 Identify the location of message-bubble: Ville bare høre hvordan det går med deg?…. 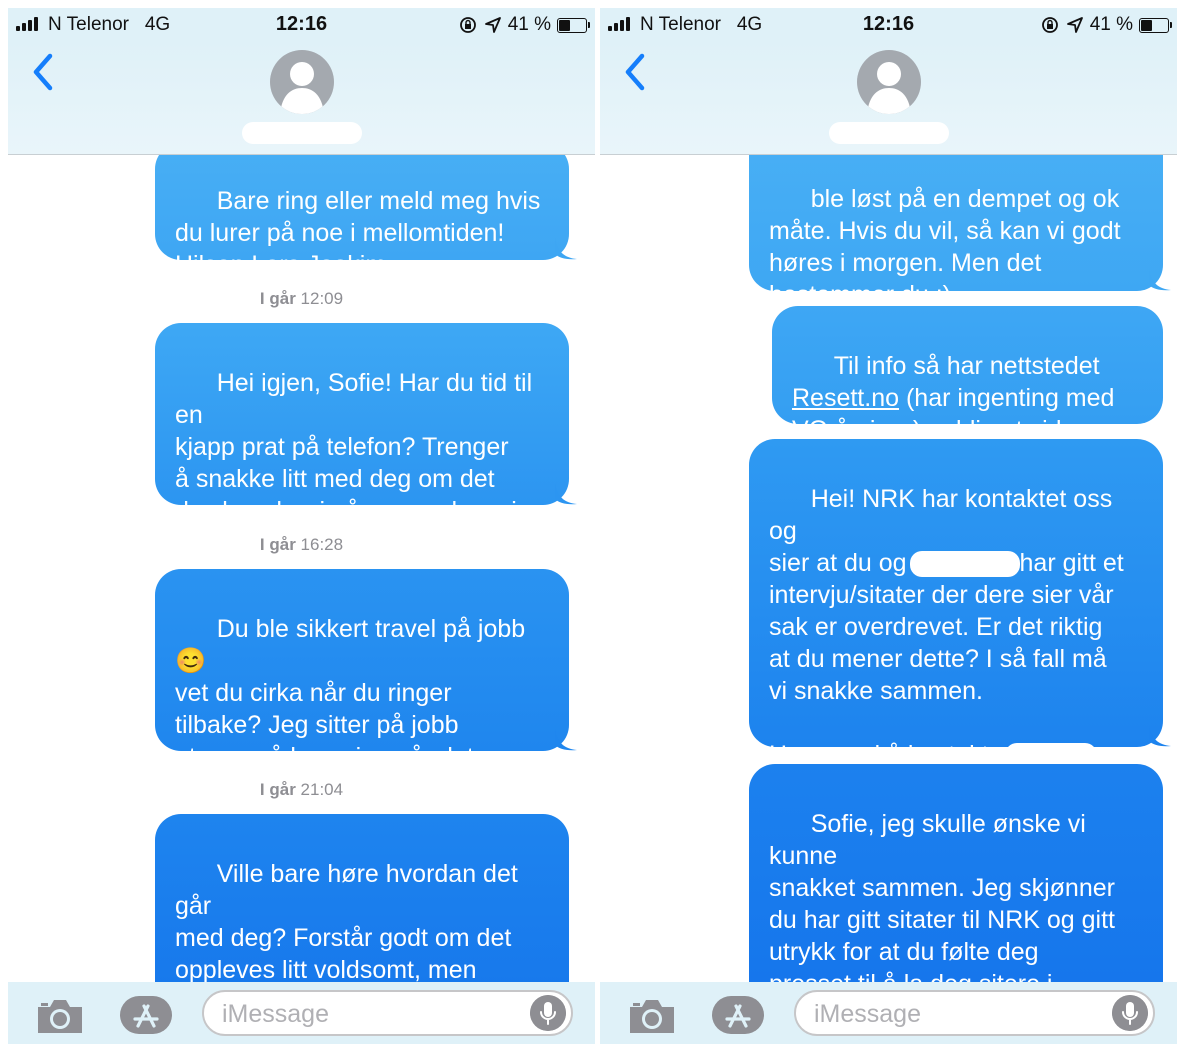
(362, 898).